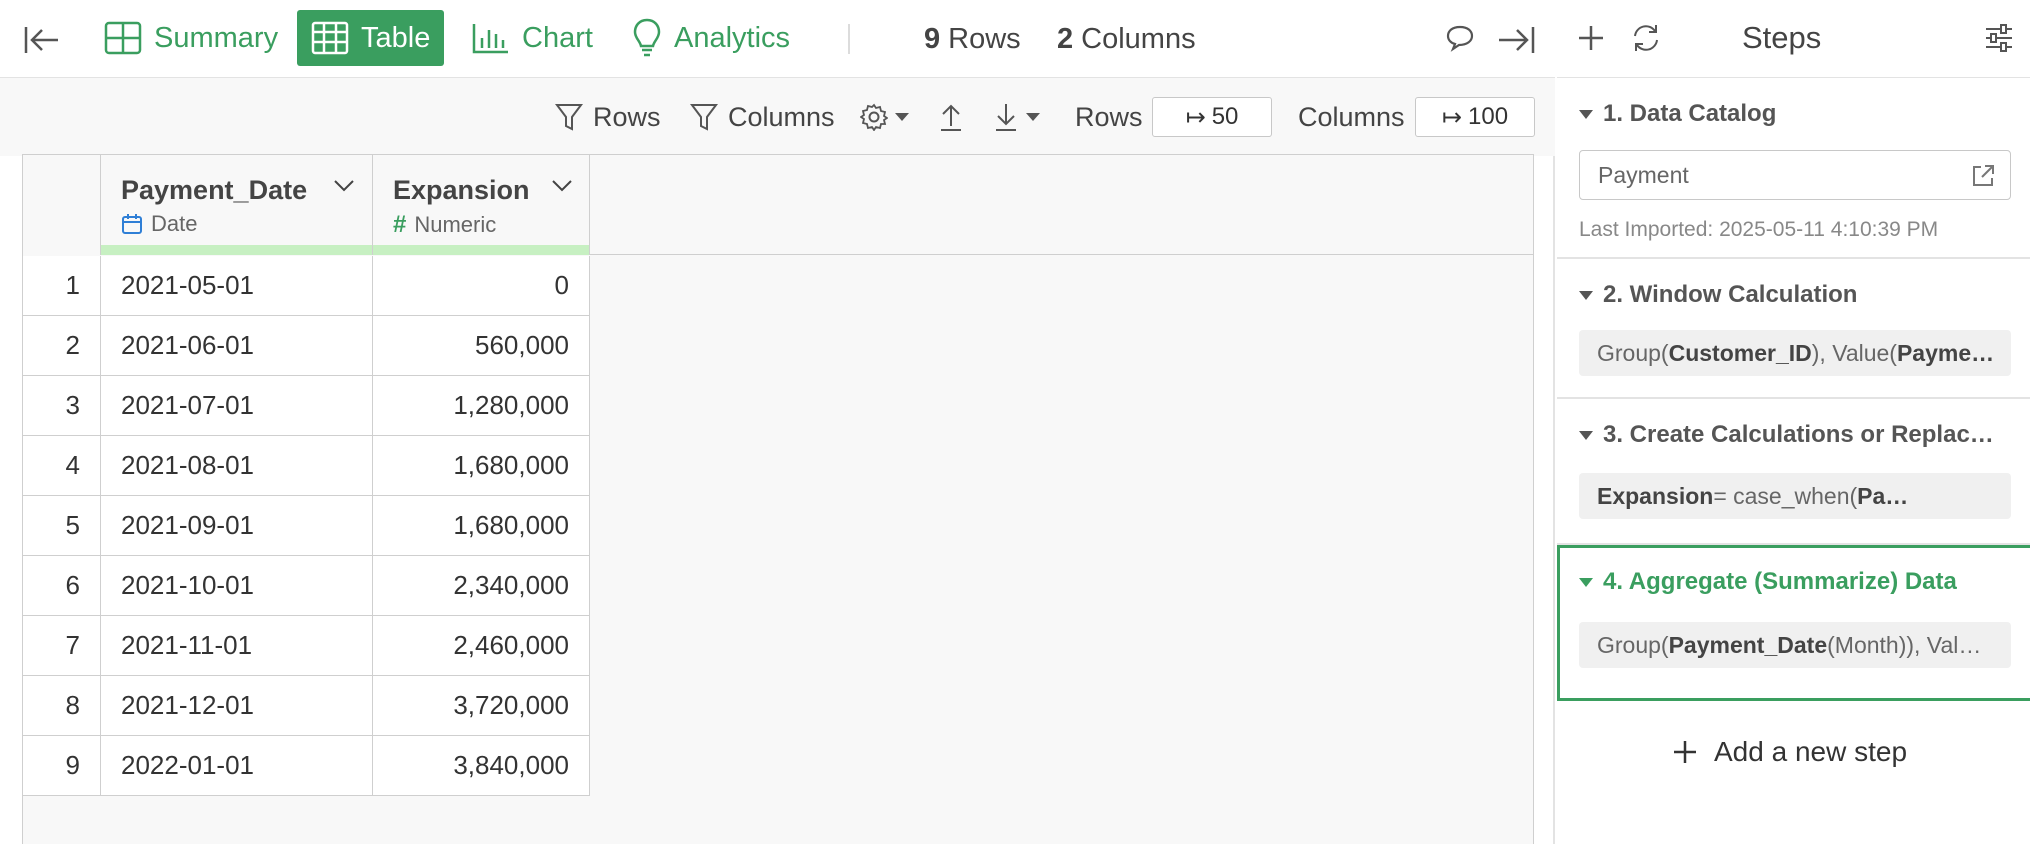 The width and height of the screenshot is (2030, 844). What do you see at coordinates (1646, 38) in the screenshot?
I see `refresh-icon` at bounding box center [1646, 38].